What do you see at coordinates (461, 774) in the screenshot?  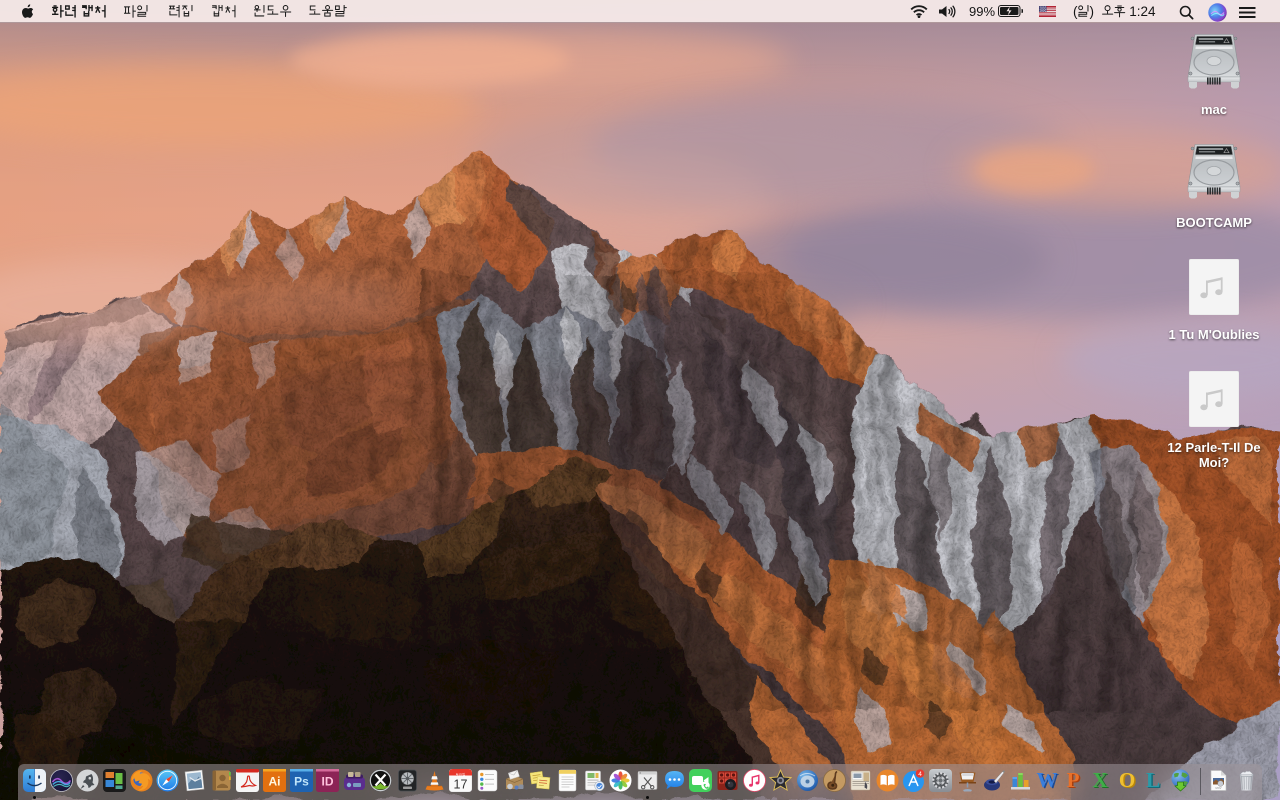 I see `svg-text: 토요일` at bounding box center [461, 774].